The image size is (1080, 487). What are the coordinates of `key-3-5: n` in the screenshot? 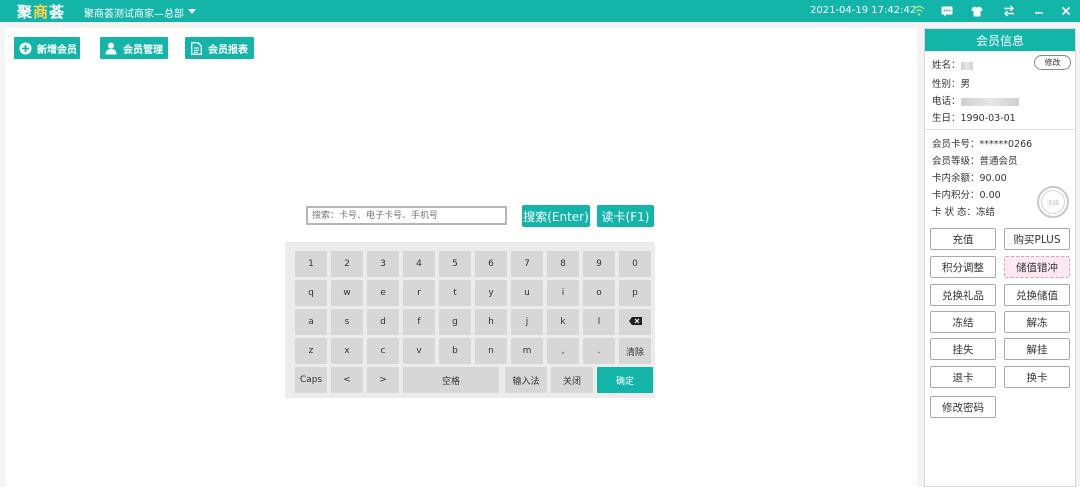 It's located at (491, 351).